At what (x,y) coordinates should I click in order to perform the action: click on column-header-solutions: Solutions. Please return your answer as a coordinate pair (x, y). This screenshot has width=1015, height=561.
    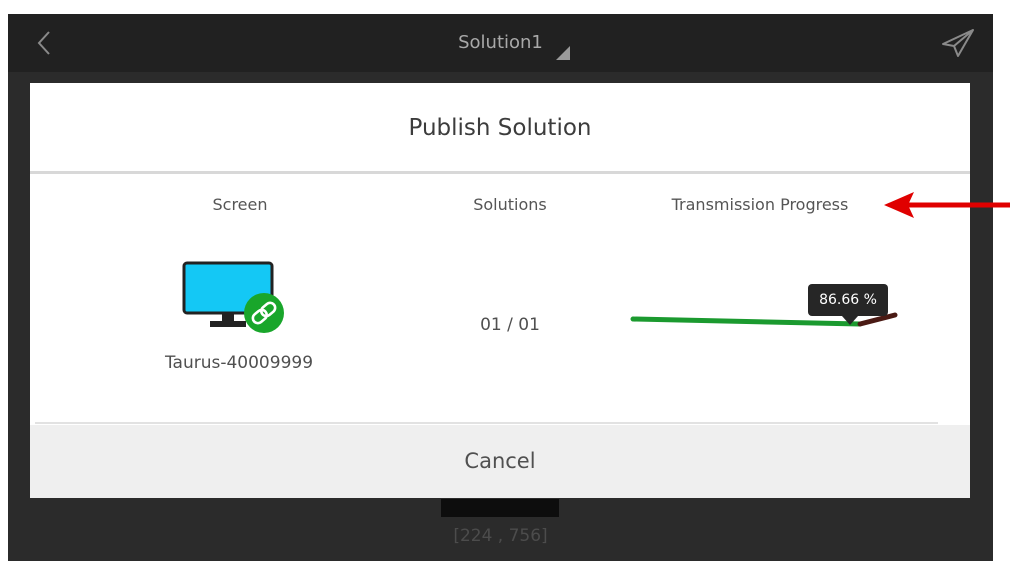
    Looking at the image, I should click on (510, 204).